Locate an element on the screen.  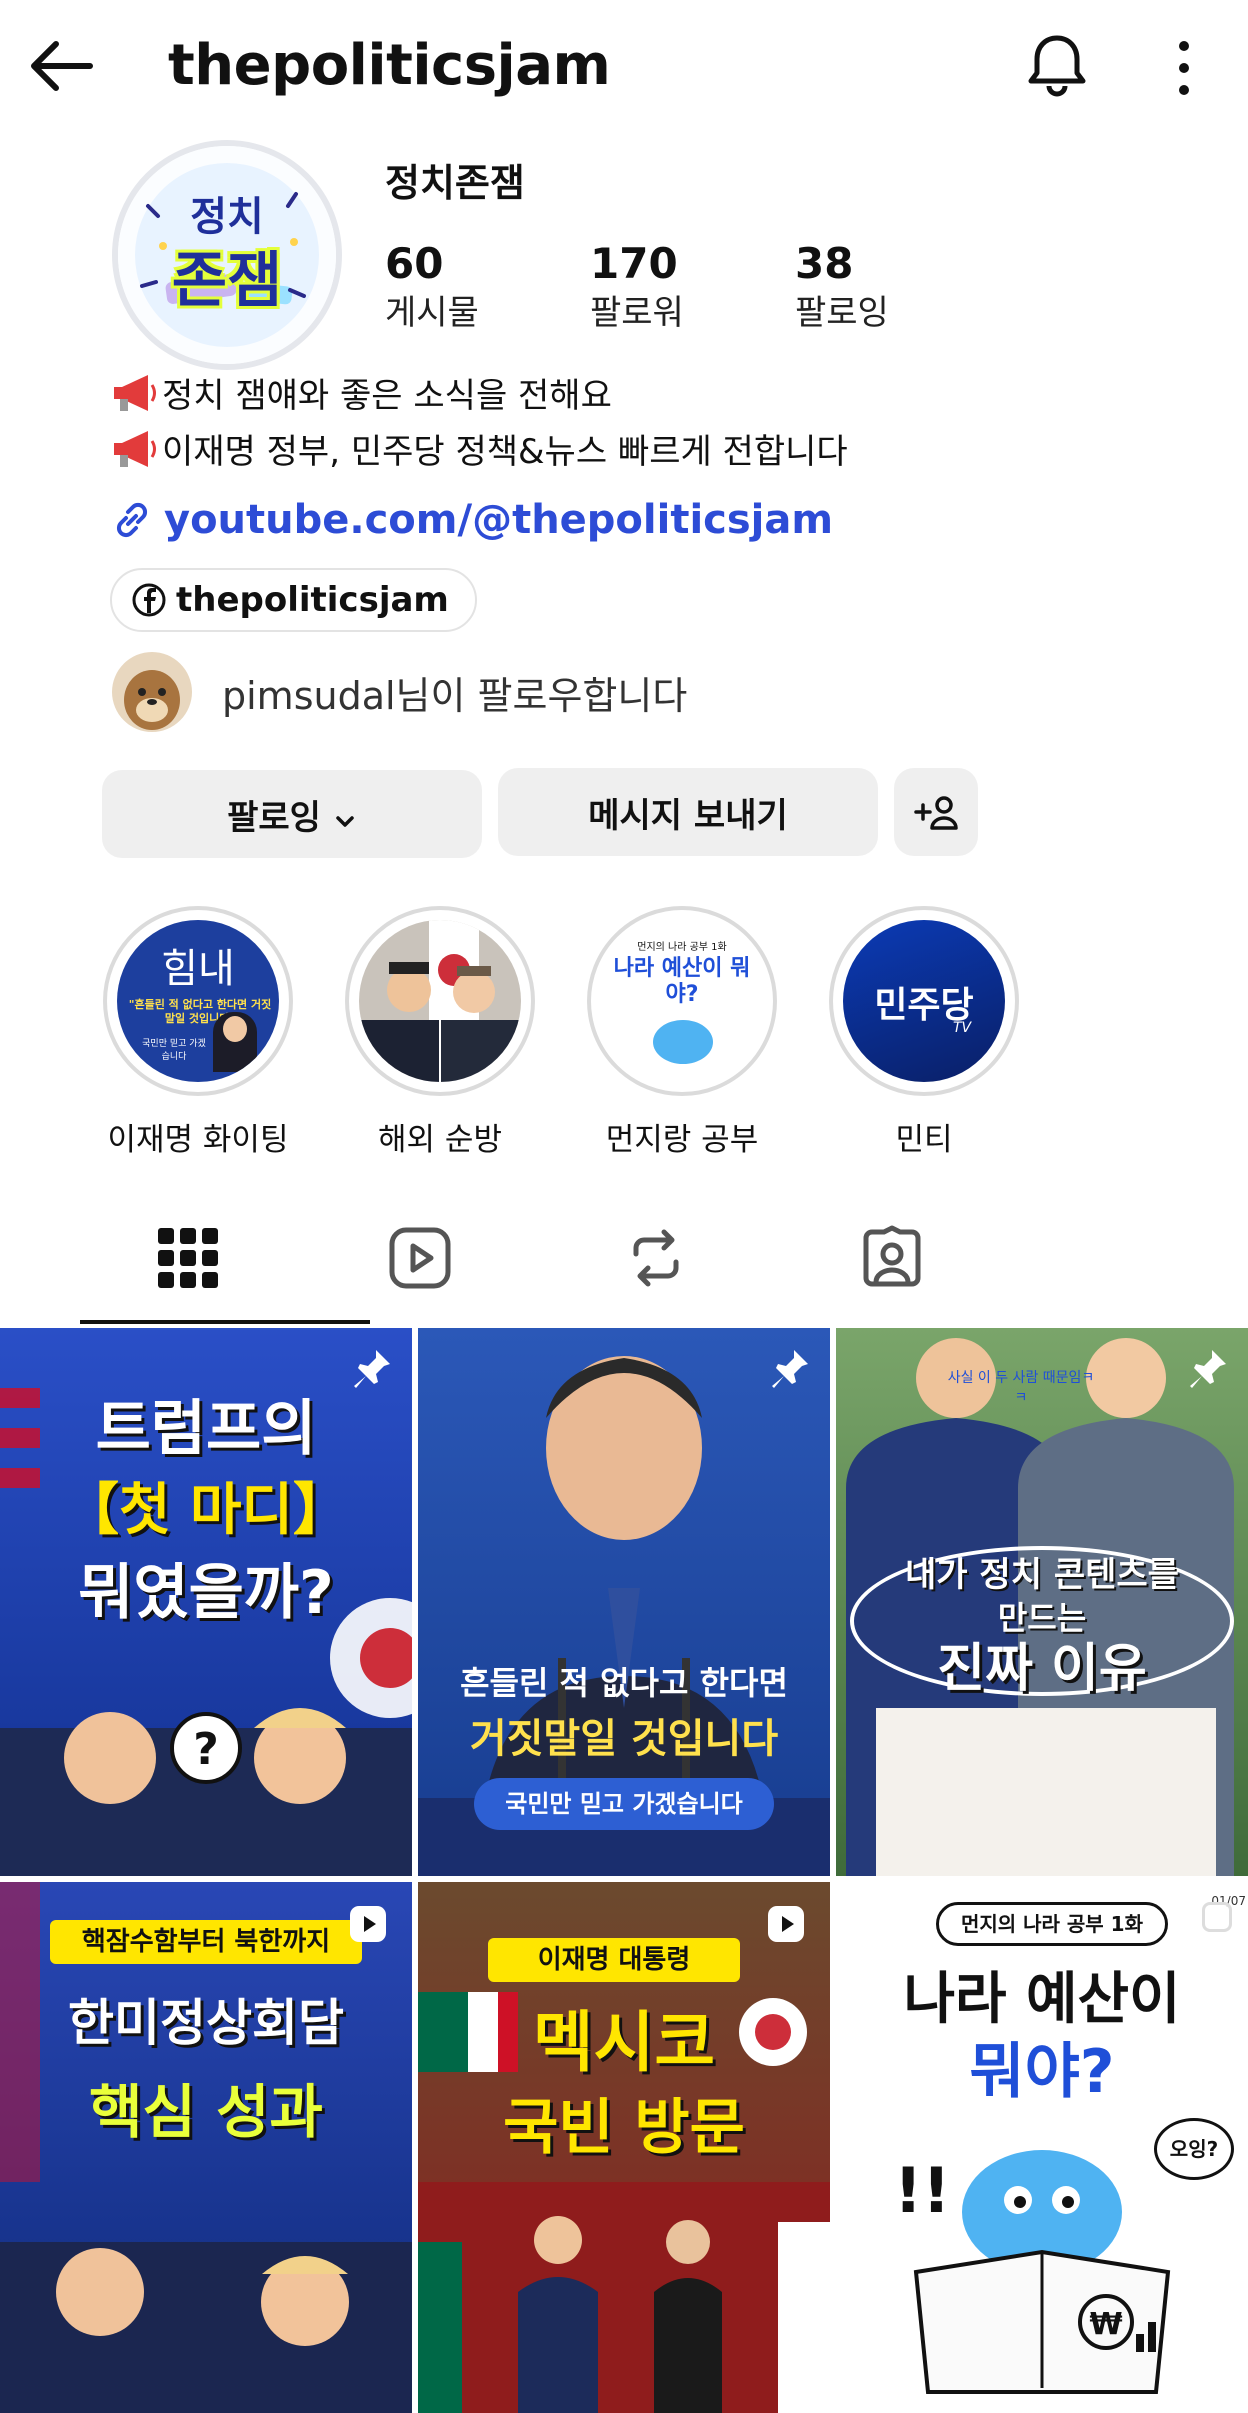
post-tile-5: 이재명 대통령 멕시코 국빈 방문 is located at coordinates (624, 2147).